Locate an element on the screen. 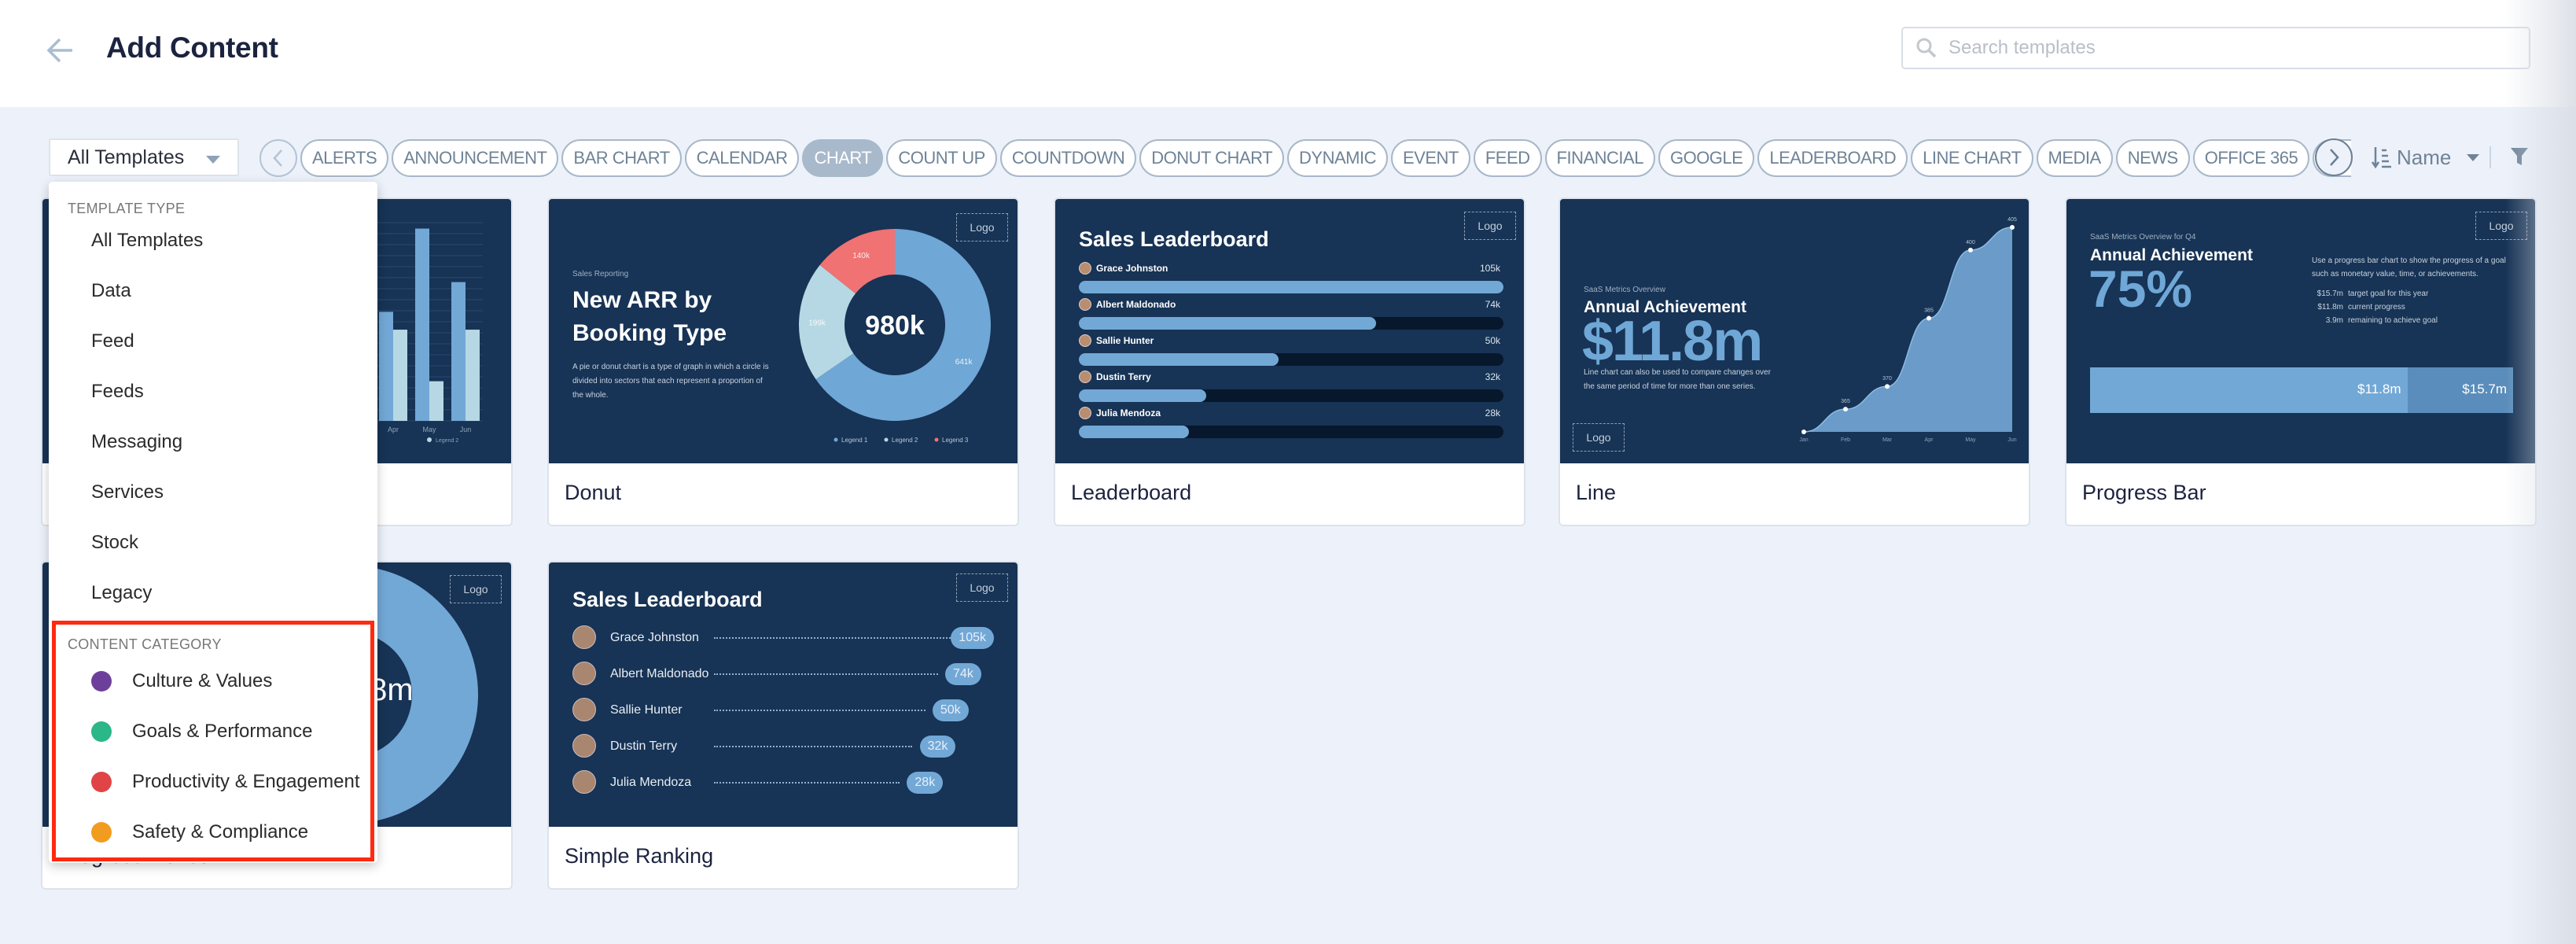 The height and width of the screenshot is (944, 2576). page-title: Add Content is located at coordinates (192, 47).